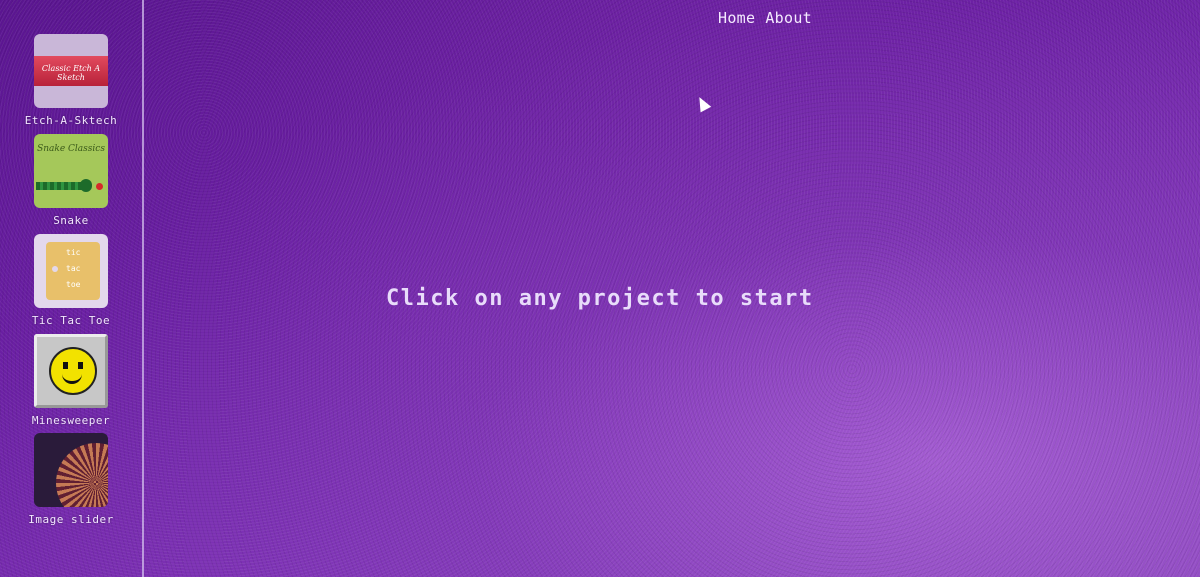 This screenshot has width=1200, height=577. What do you see at coordinates (86, 185) in the screenshot?
I see `snake-head-icon` at bounding box center [86, 185].